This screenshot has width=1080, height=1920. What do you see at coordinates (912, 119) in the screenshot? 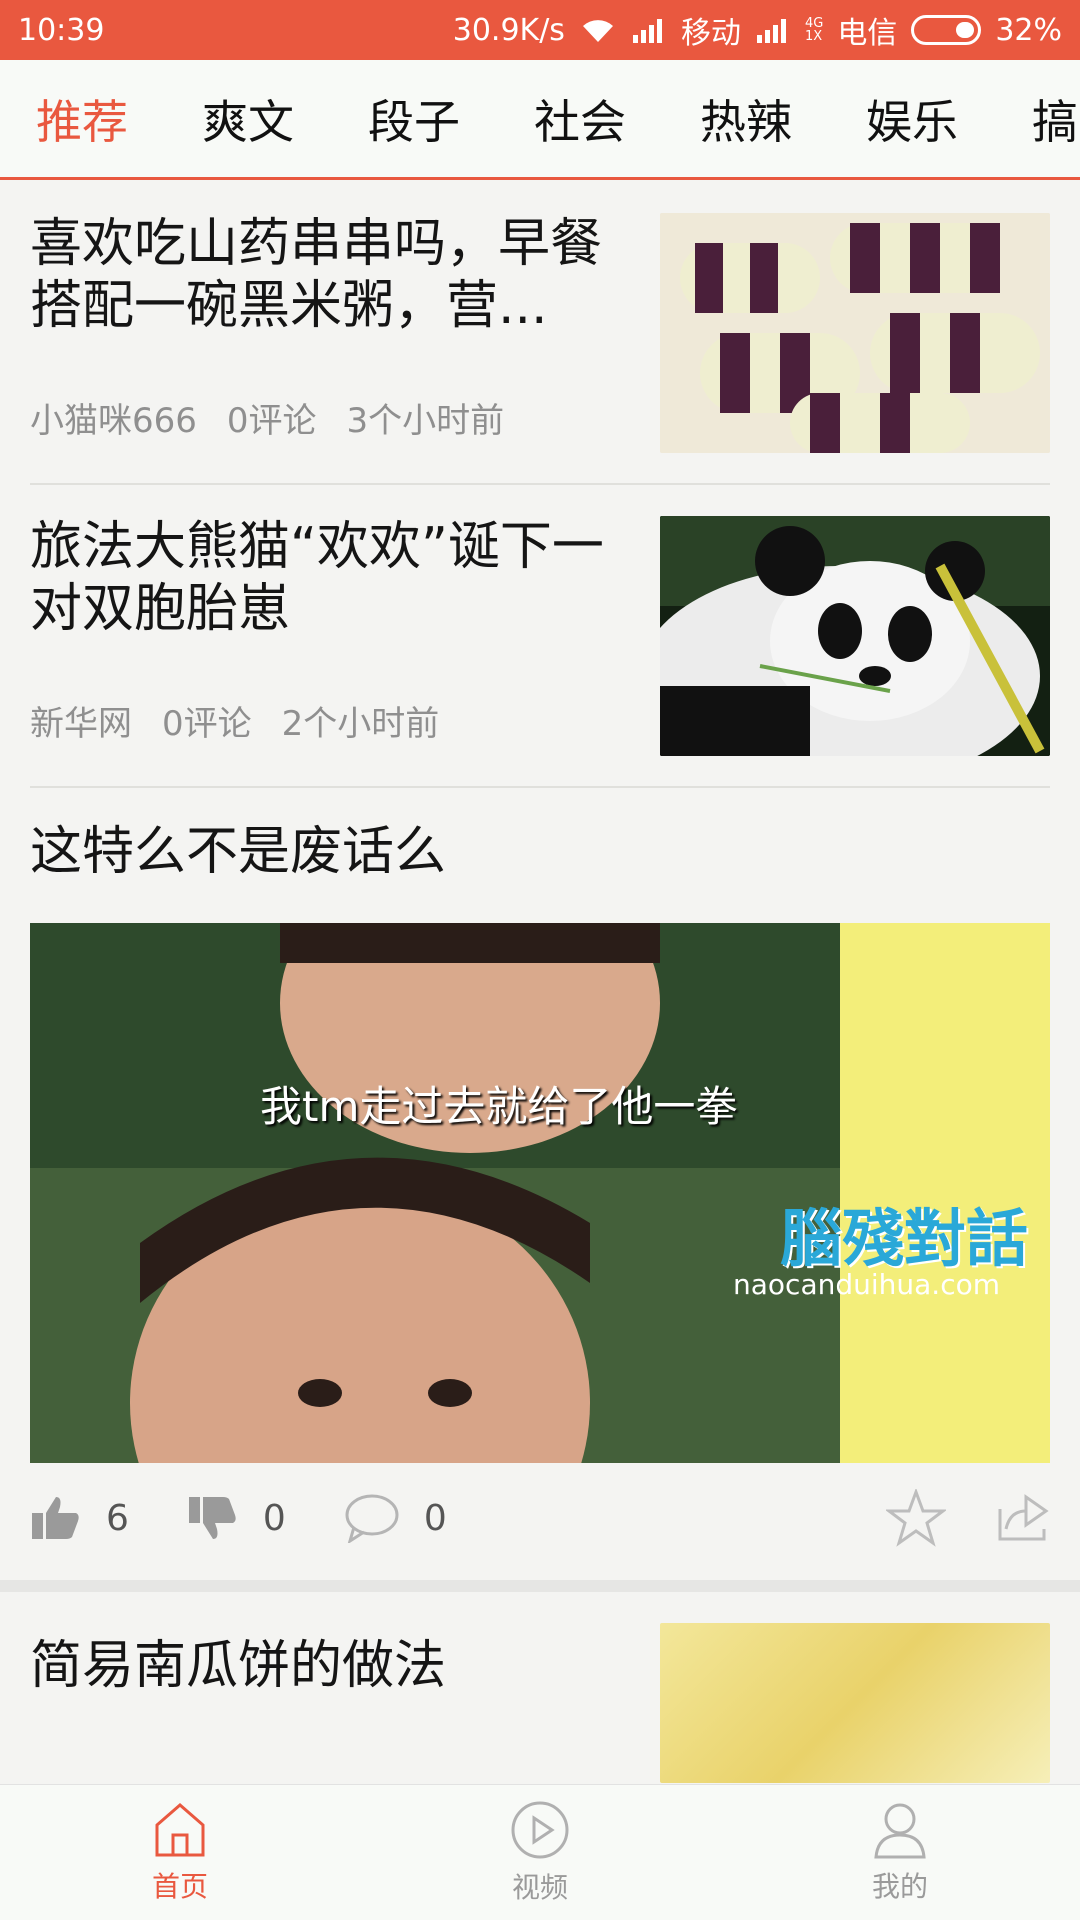
I see `tab-entertainment: 娱乐` at bounding box center [912, 119].